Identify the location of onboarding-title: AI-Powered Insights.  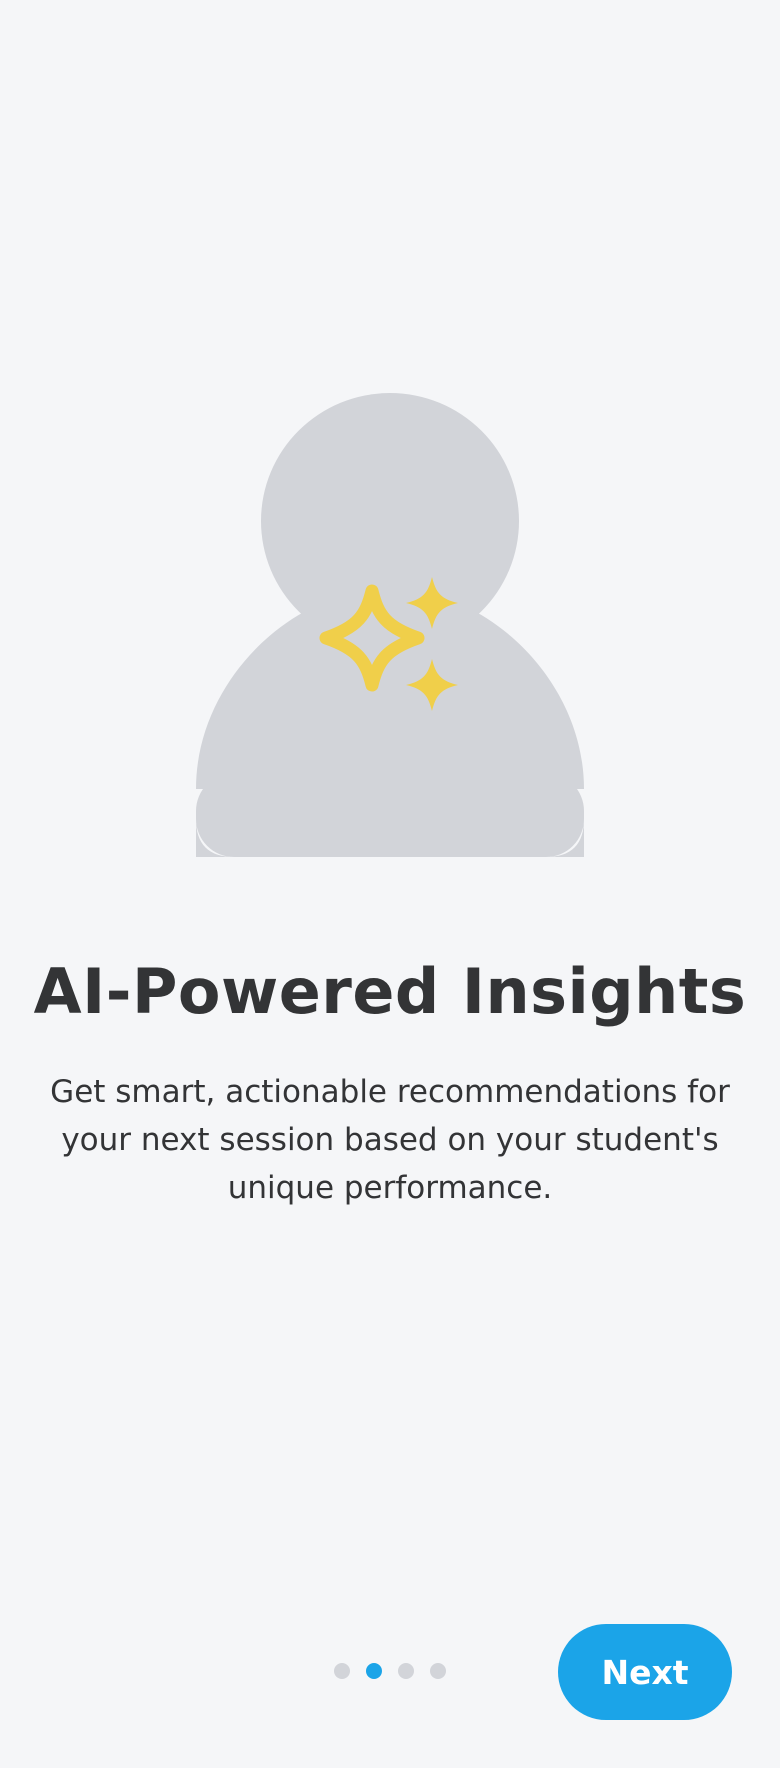
(390, 991).